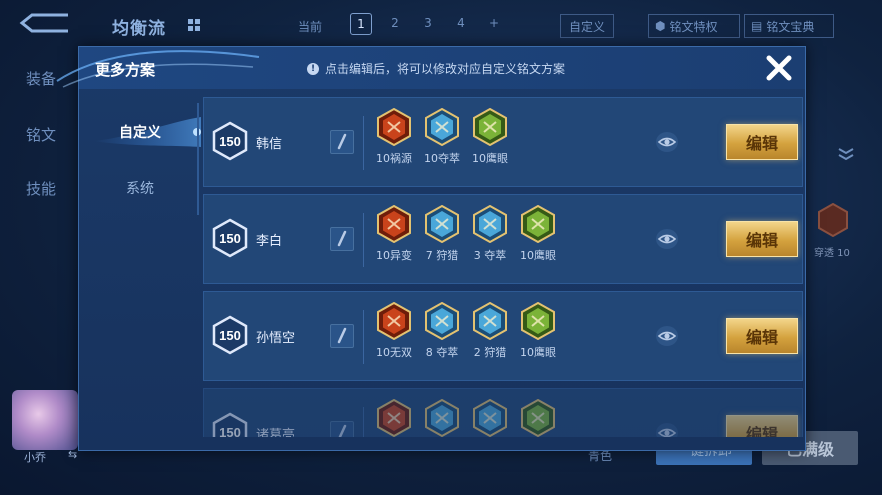 The height and width of the screenshot is (495, 882). I want to click on rune-group, so click(466, 418).